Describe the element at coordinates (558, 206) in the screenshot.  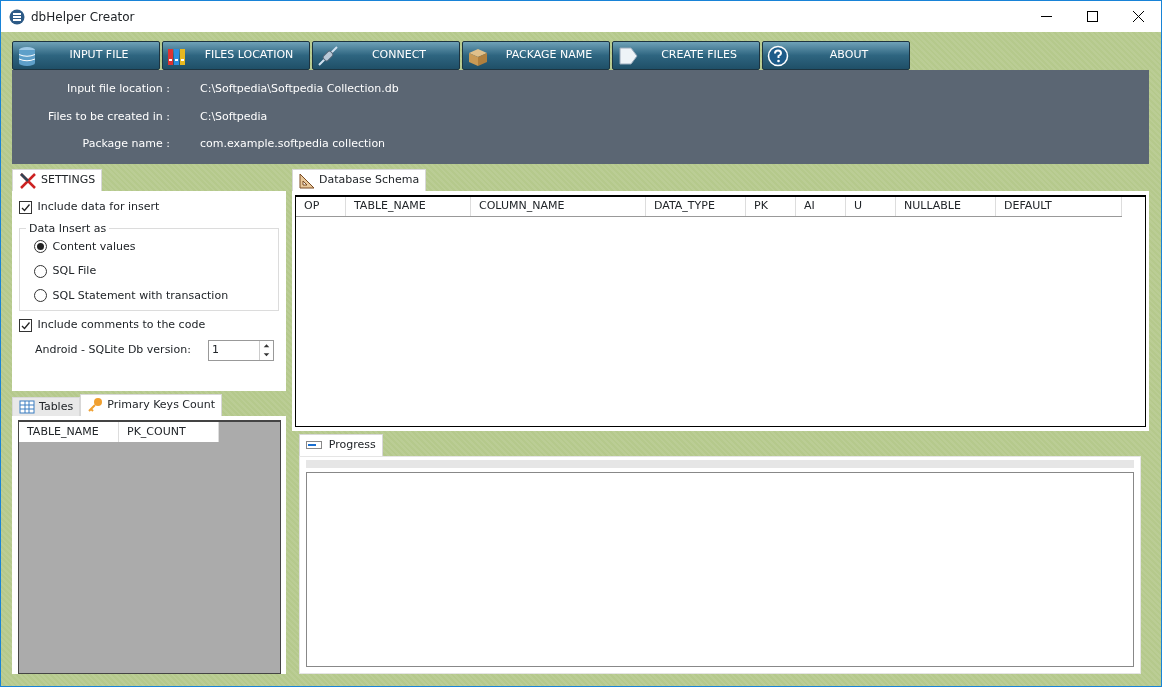
I see `column-header: COLUMN_NAME` at that location.